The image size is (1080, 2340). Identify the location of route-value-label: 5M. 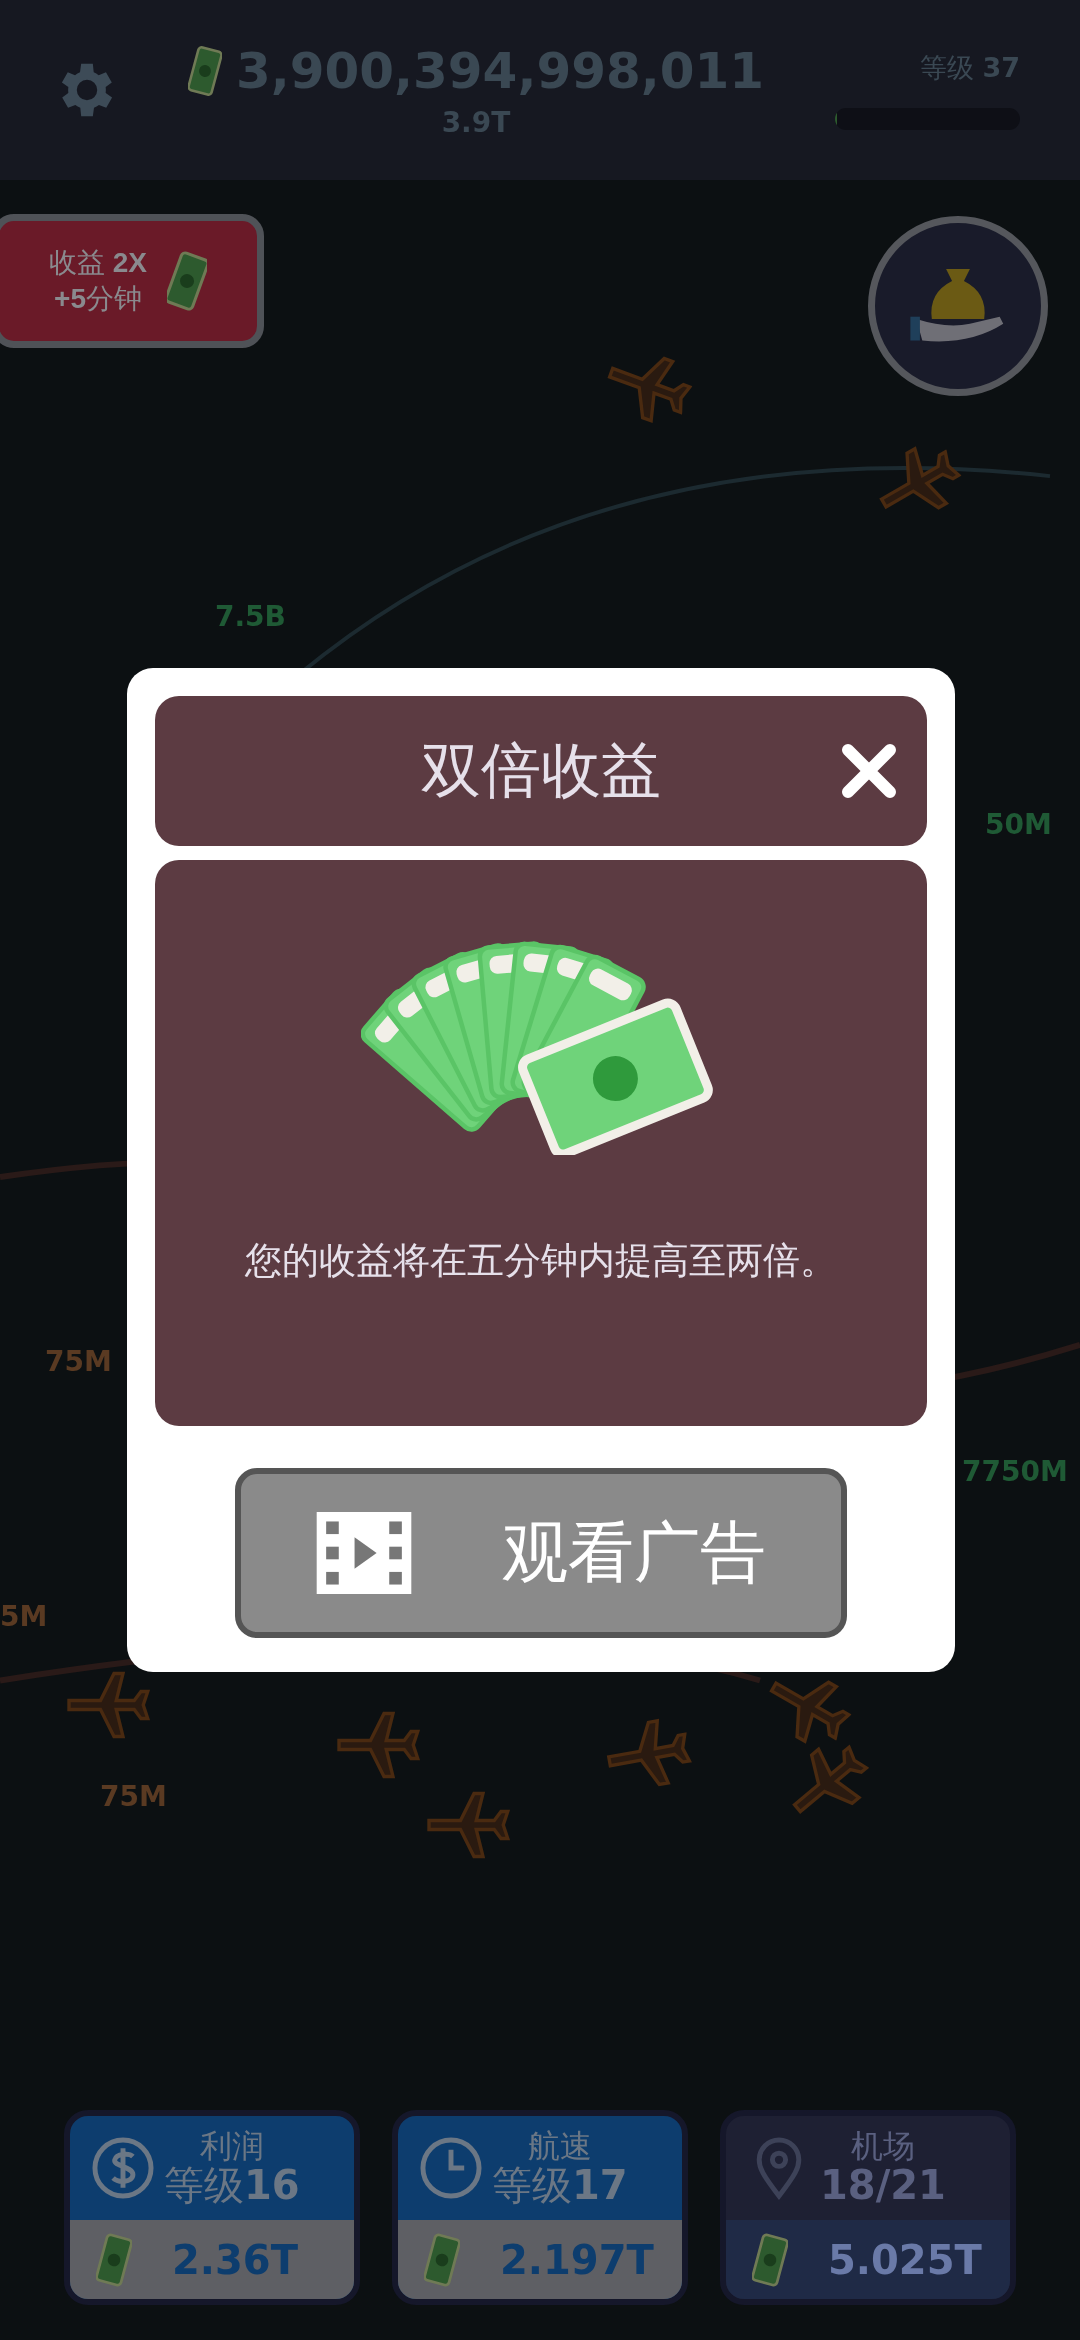
(24, 1616).